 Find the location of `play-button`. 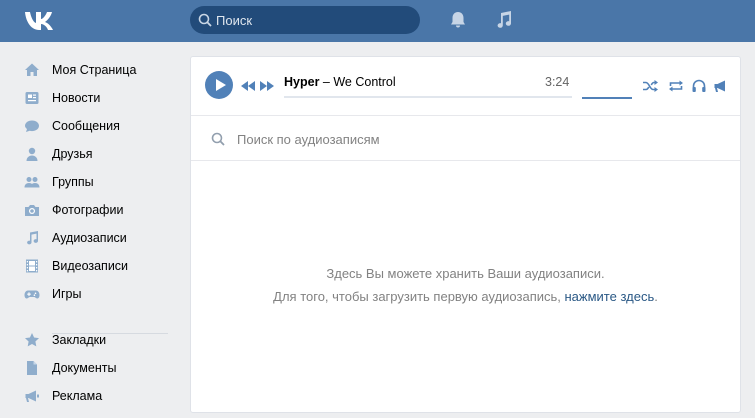

play-button is located at coordinates (219, 85).